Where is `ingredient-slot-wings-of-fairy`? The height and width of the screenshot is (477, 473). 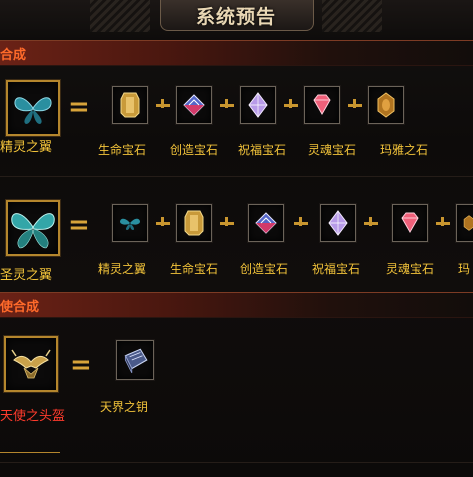 ingredient-slot-wings-of-fairy is located at coordinates (130, 223).